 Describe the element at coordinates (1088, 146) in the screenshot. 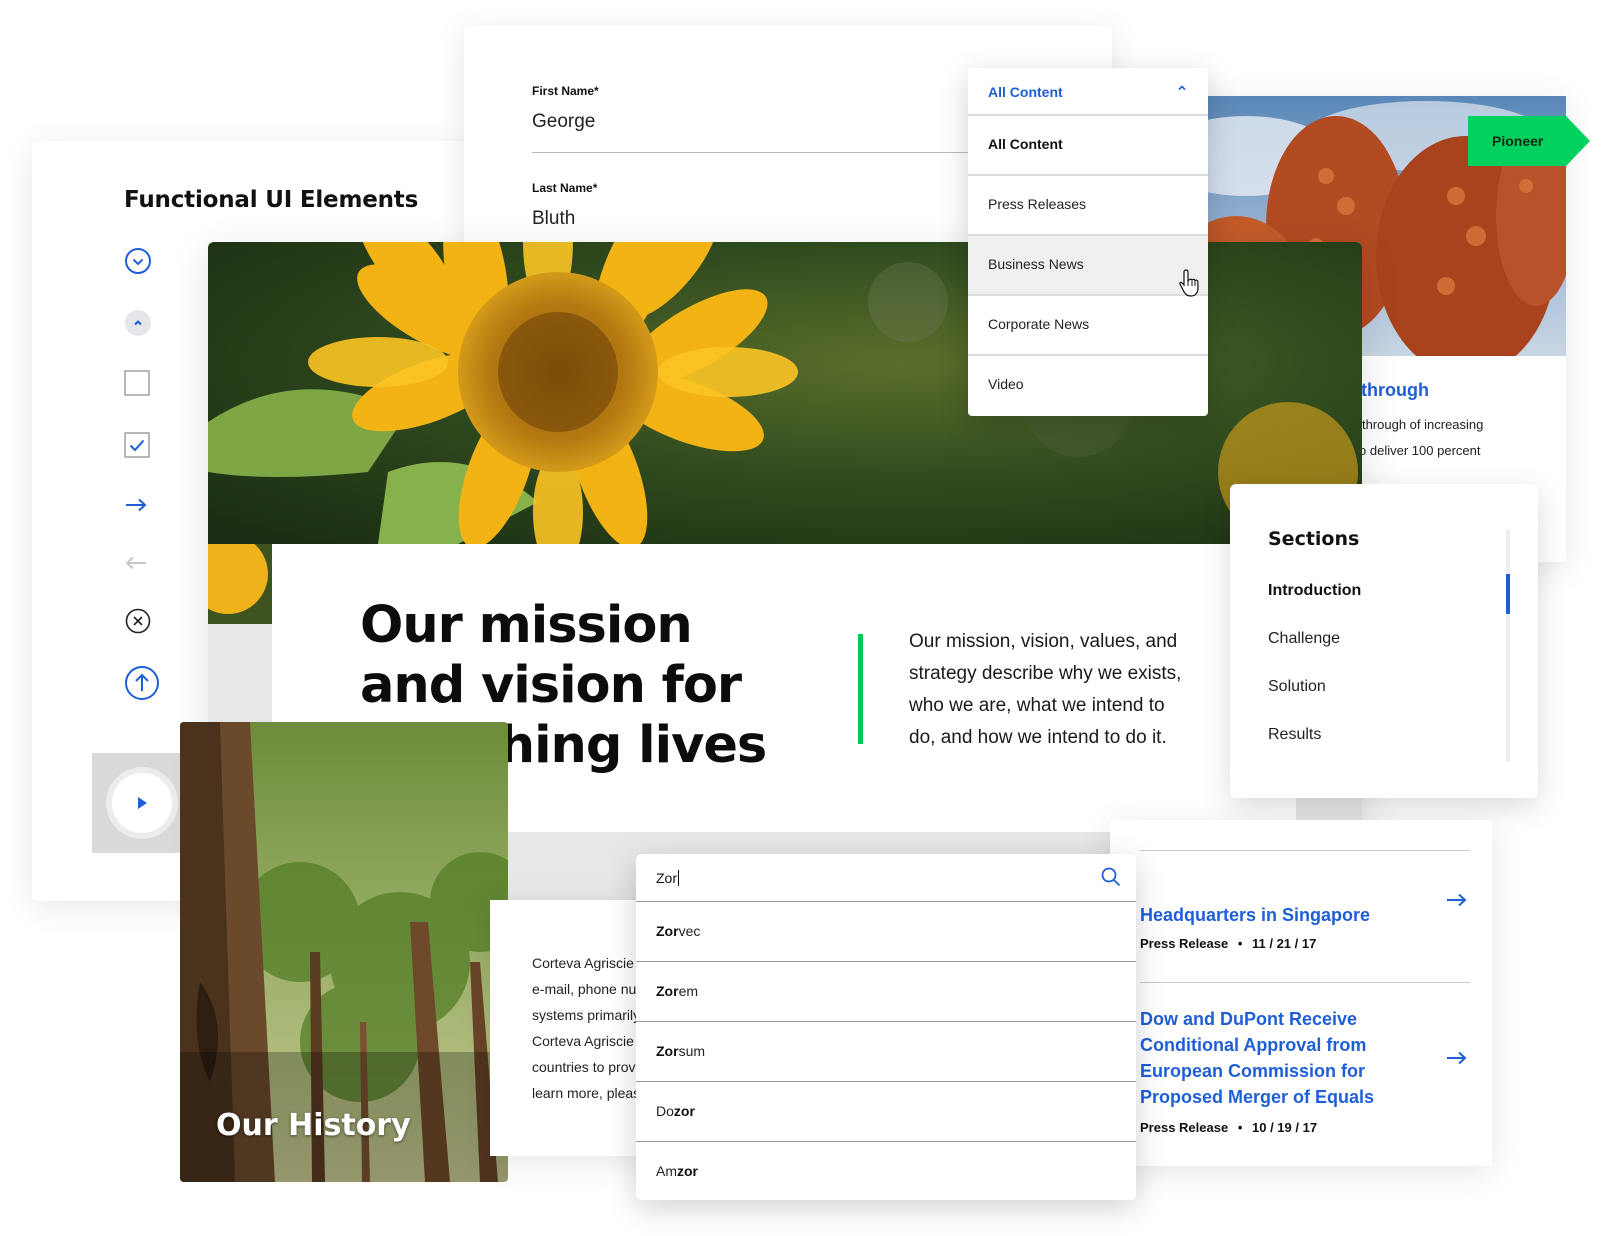

I see `dropdown-option-all-content: All Content` at that location.